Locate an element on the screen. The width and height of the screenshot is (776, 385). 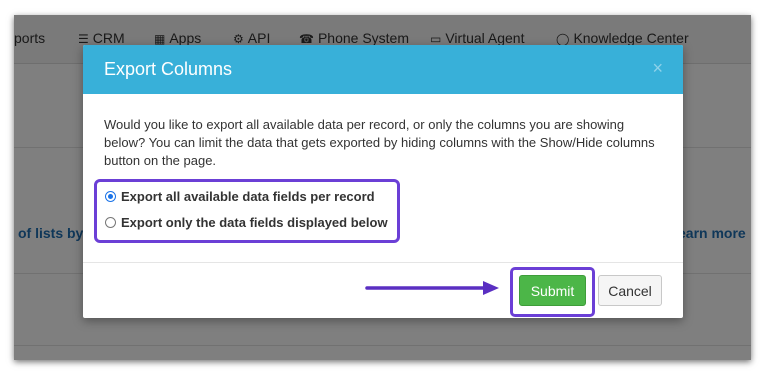
arrow-right-icon is located at coordinates (432, 288).